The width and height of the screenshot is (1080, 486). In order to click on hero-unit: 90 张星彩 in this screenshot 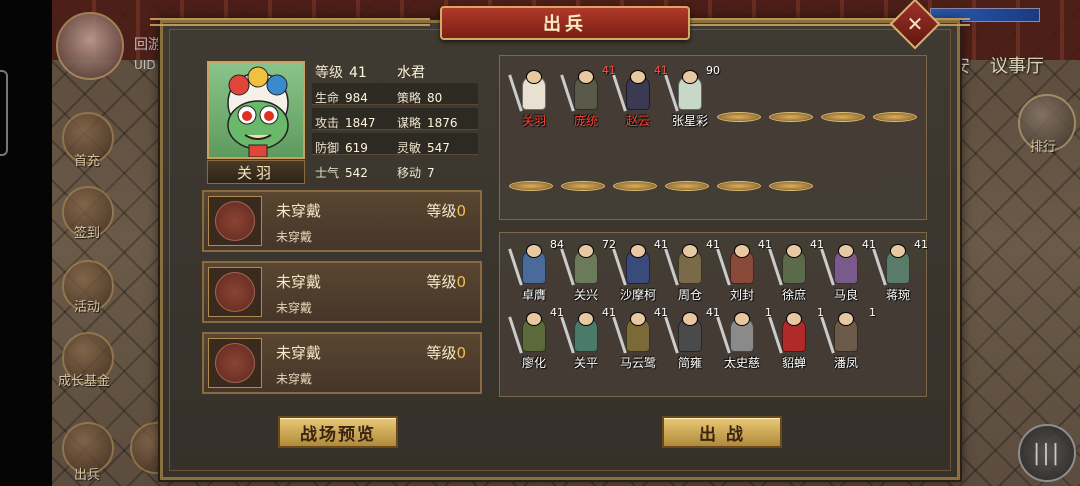, I will do `click(692, 97)`.